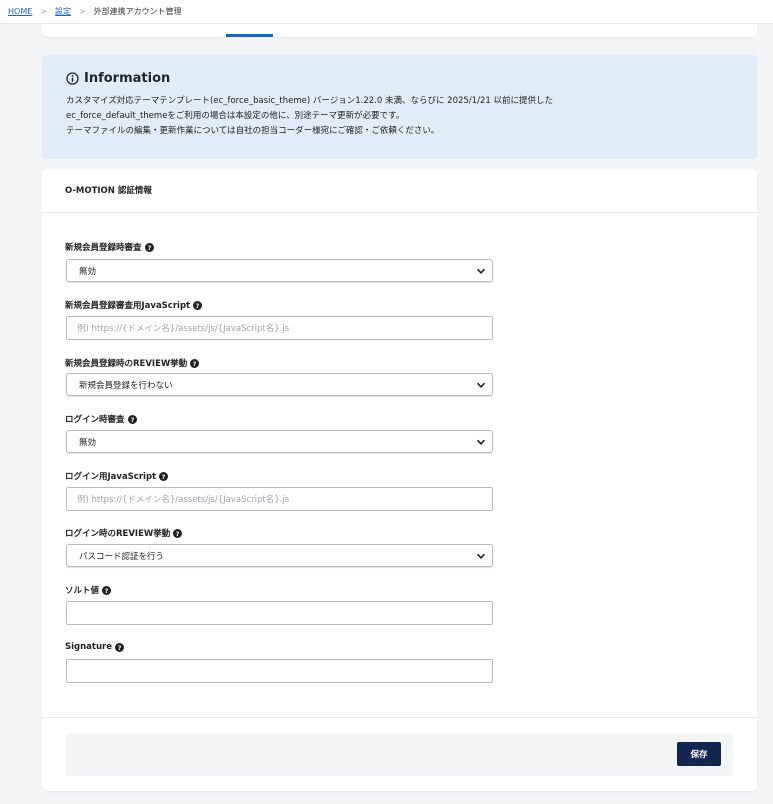  I want to click on field-label-salt: ソルト値 ?, so click(88, 590).